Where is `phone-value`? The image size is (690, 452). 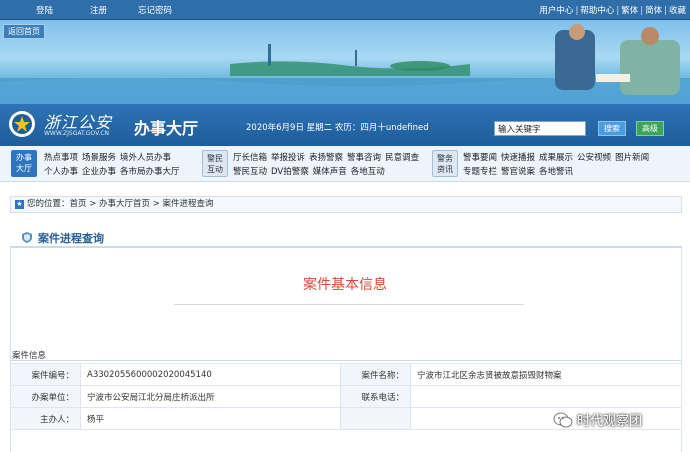 phone-value is located at coordinates (546, 396).